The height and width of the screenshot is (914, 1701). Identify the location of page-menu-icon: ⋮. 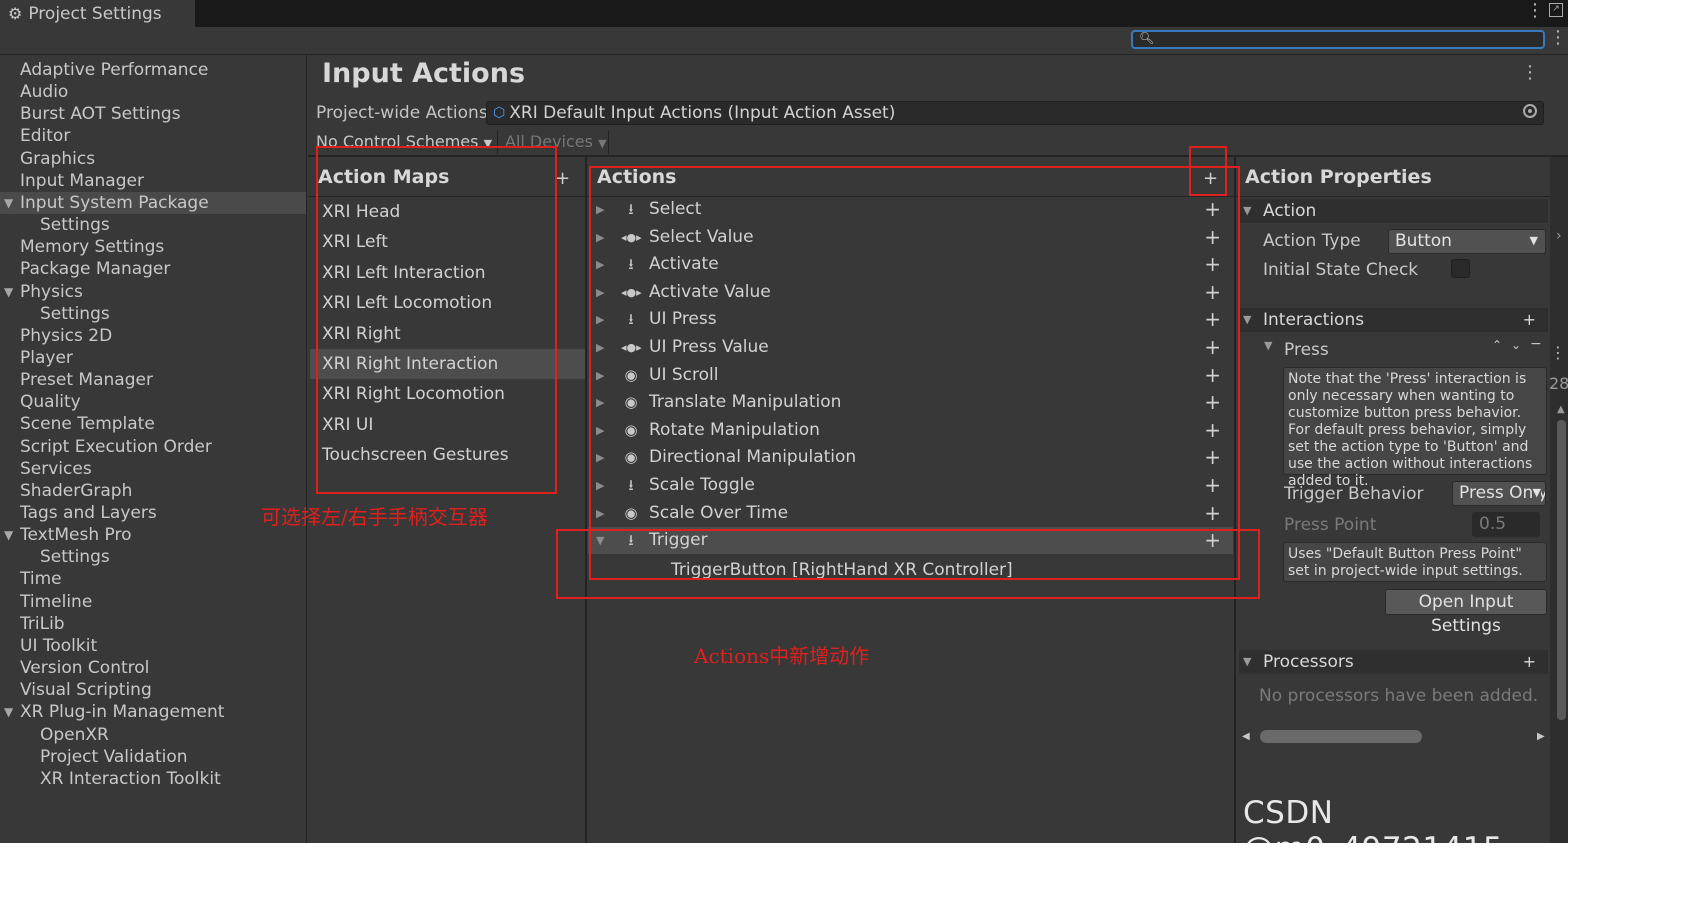
(1530, 72).